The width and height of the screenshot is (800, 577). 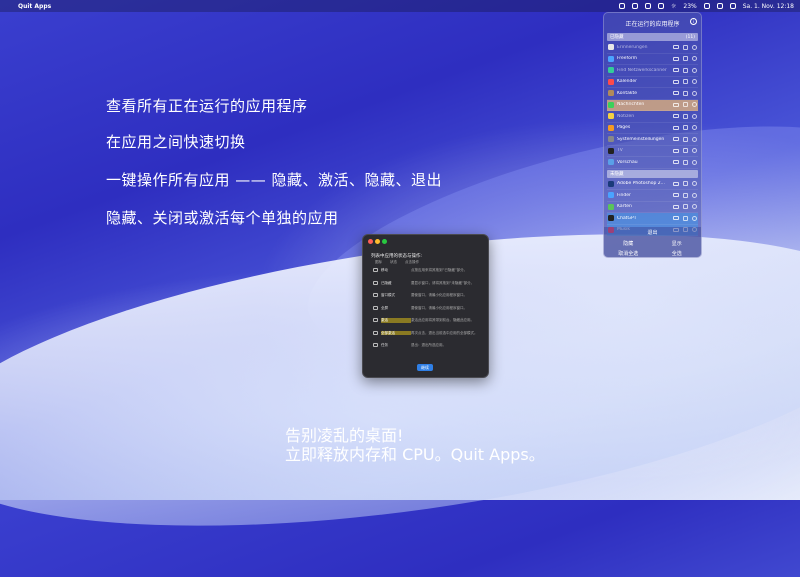 What do you see at coordinates (652, 48) in the screenshot?
I see `app-row: Erinnerungen` at bounding box center [652, 48].